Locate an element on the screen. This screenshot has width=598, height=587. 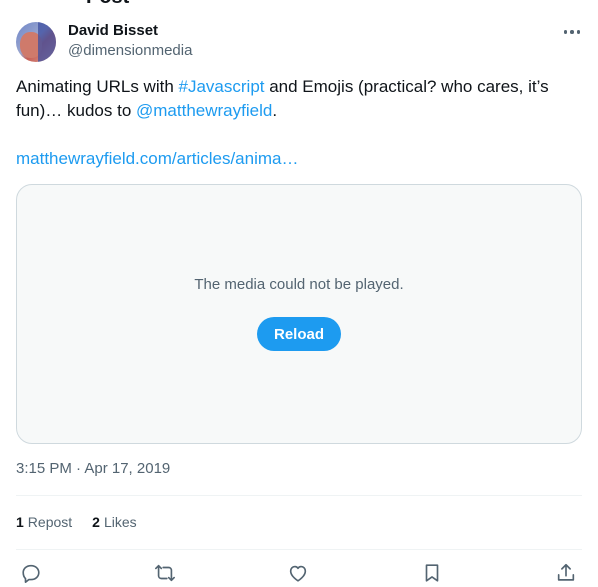
likes-stat: 2 Likes is located at coordinates (114, 522).